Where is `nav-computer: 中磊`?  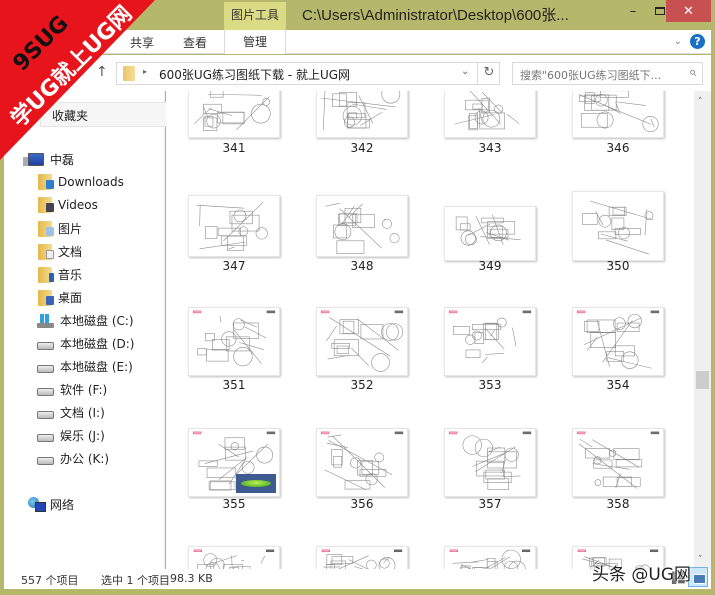
nav-computer: 中磊 is located at coordinates (48, 159).